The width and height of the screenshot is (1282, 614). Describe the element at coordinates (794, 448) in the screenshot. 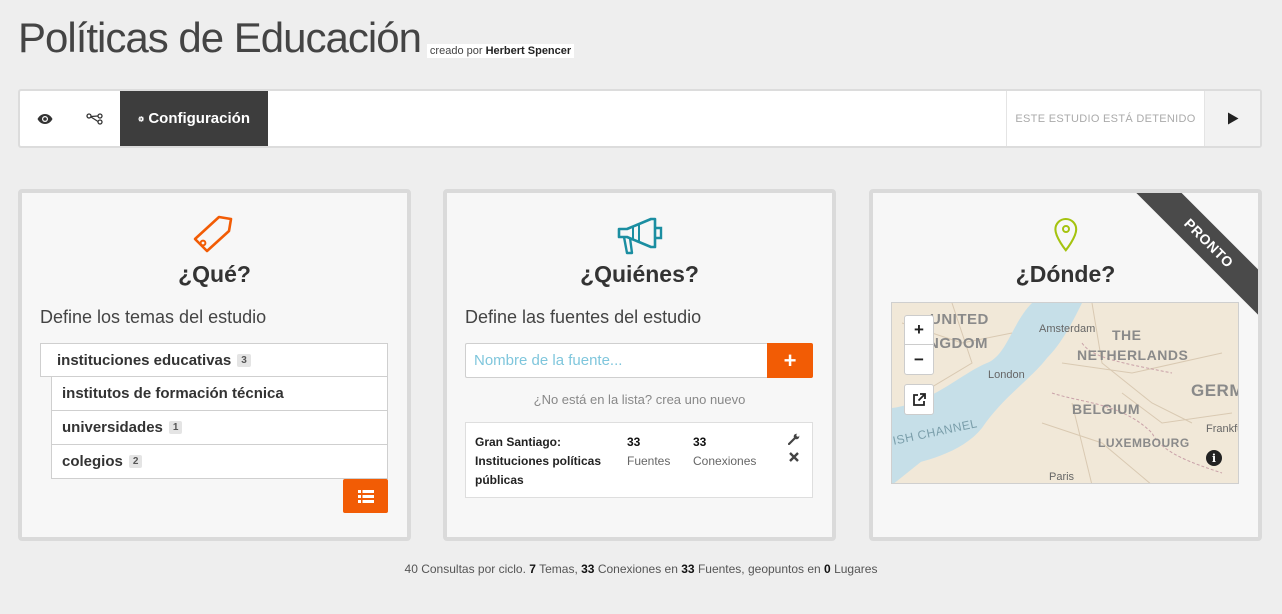

I see `source-actions` at that location.